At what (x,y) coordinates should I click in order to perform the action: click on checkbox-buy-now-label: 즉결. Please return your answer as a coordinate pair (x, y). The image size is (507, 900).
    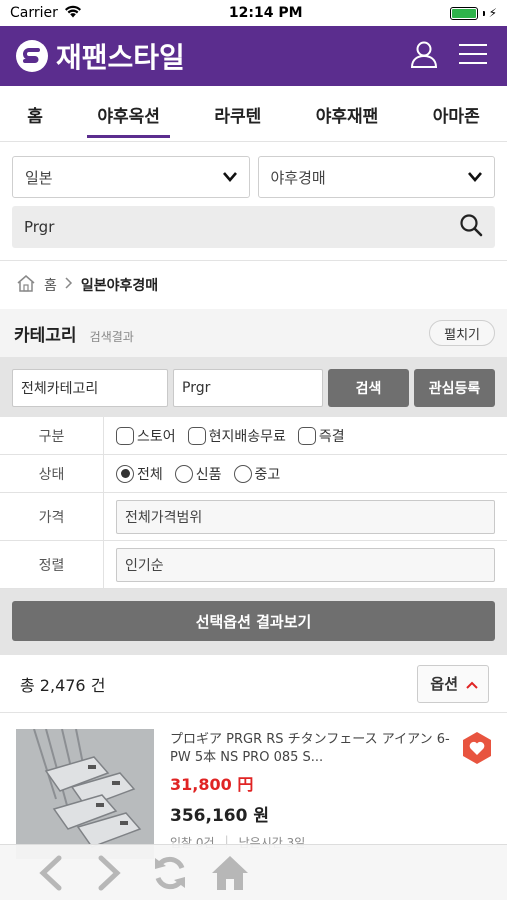
    Looking at the image, I should click on (331, 436).